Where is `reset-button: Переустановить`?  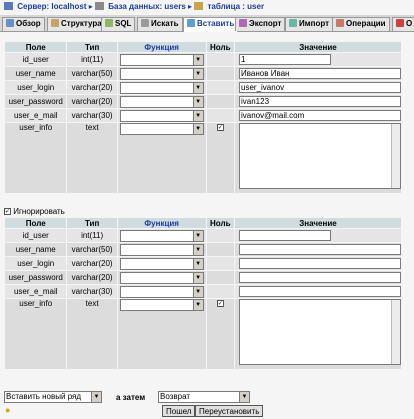
reset-button: Переустановить is located at coordinates (229, 411).